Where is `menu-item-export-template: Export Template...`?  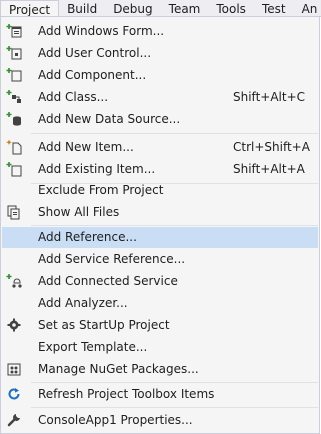 menu-item-export-template: Export Template... is located at coordinates (160, 347).